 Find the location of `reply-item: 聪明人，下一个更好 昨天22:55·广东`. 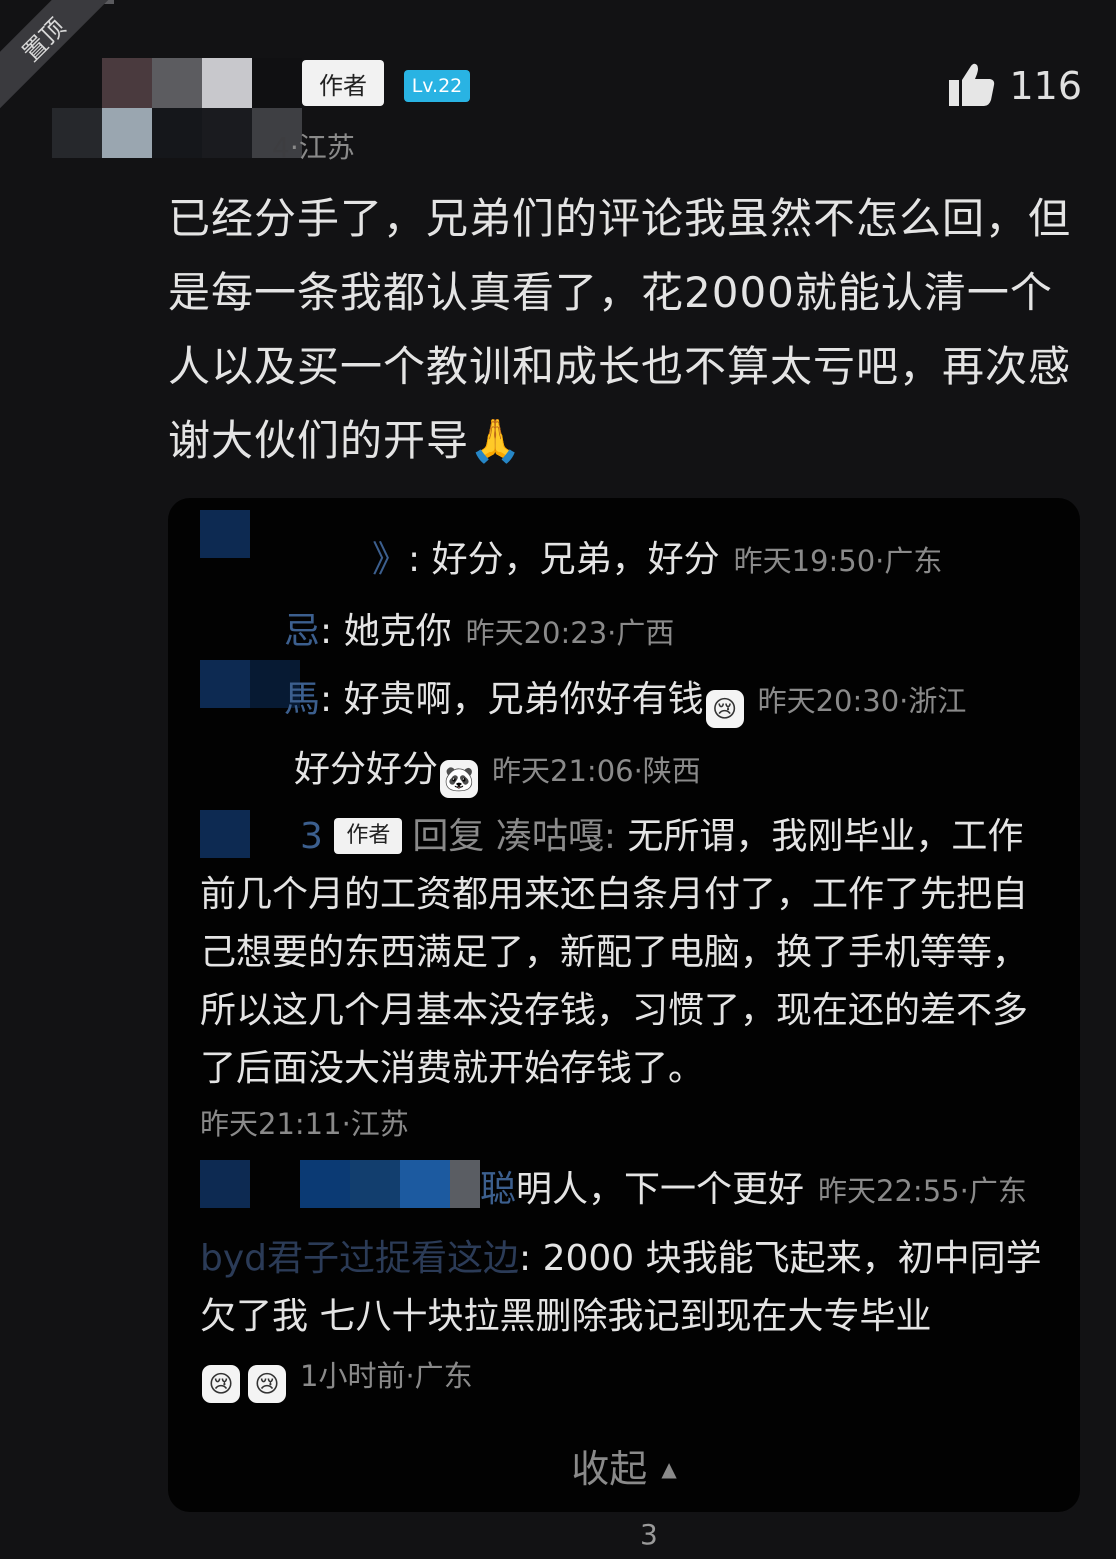

reply-item: 聪明人，下一个更好 昨天22:55·广东 is located at coordinates (753, 1186).